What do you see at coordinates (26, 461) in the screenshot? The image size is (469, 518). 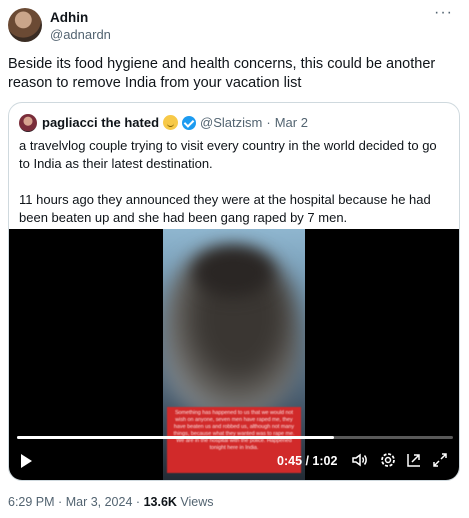 I see `play-icon` at bounding box center [26, 461].